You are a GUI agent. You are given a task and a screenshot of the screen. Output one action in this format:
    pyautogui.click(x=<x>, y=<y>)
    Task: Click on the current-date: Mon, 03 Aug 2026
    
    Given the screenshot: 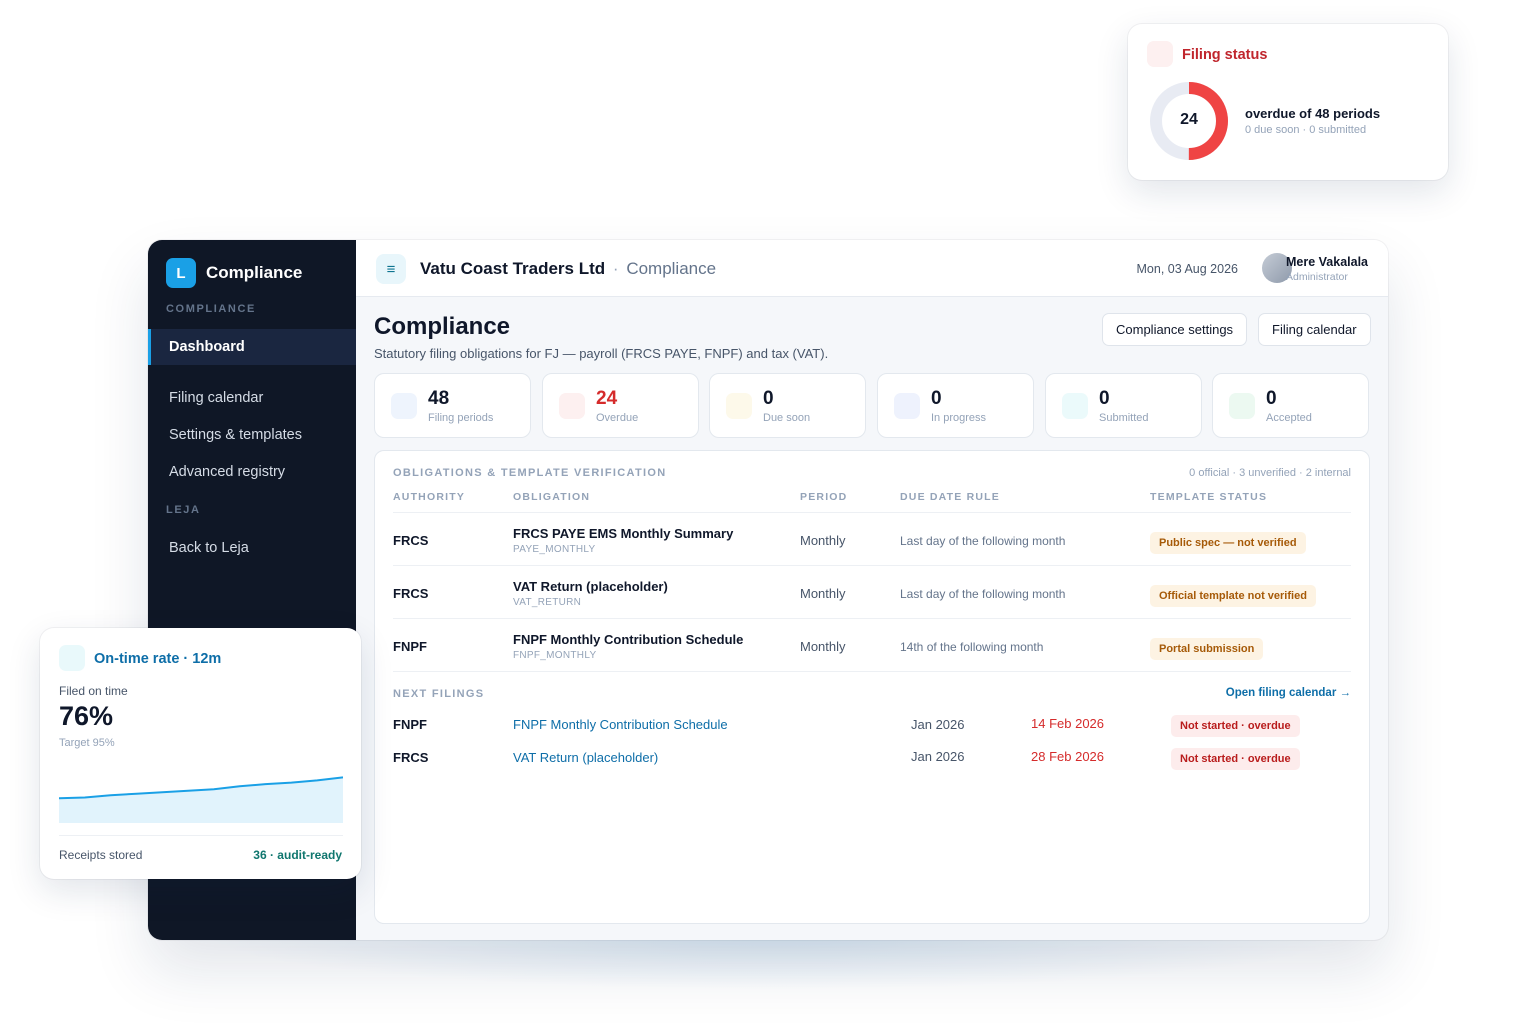 What is the action you would take?
    pyautogui.click(x=1187, y=269)
    